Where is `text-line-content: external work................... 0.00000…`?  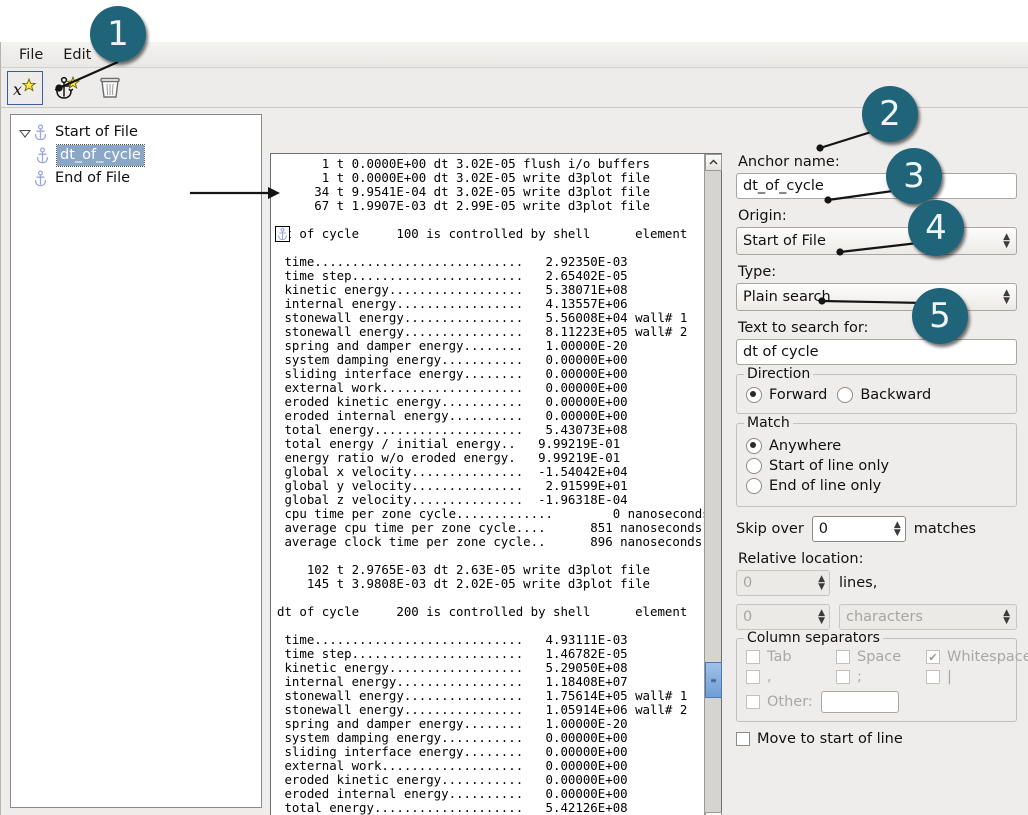 text-line-content: external work................... 0.00000… is located at coordinates (452, 765).